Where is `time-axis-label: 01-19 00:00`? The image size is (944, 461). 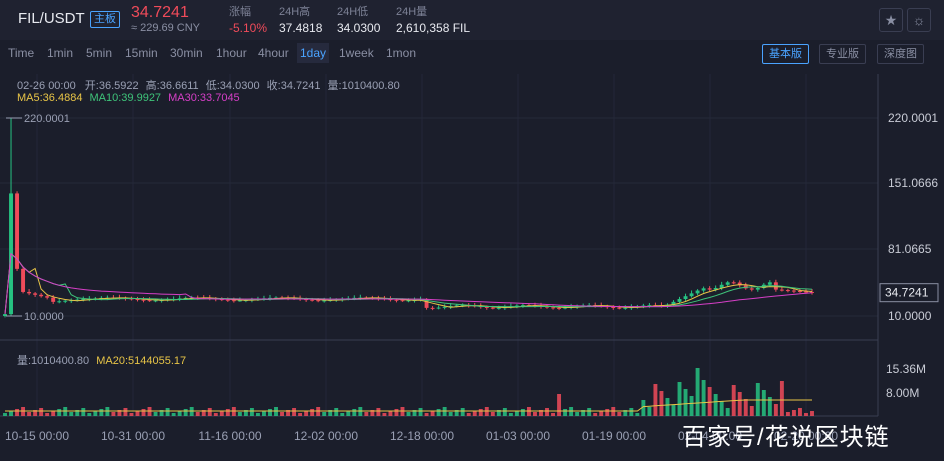 time-axis-label: 01-19 00:00 is located at coordinates (614, 436).